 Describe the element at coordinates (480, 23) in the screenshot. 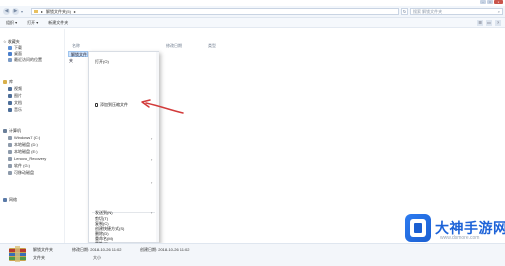

I see `view-options-icon: ☰` at that location.